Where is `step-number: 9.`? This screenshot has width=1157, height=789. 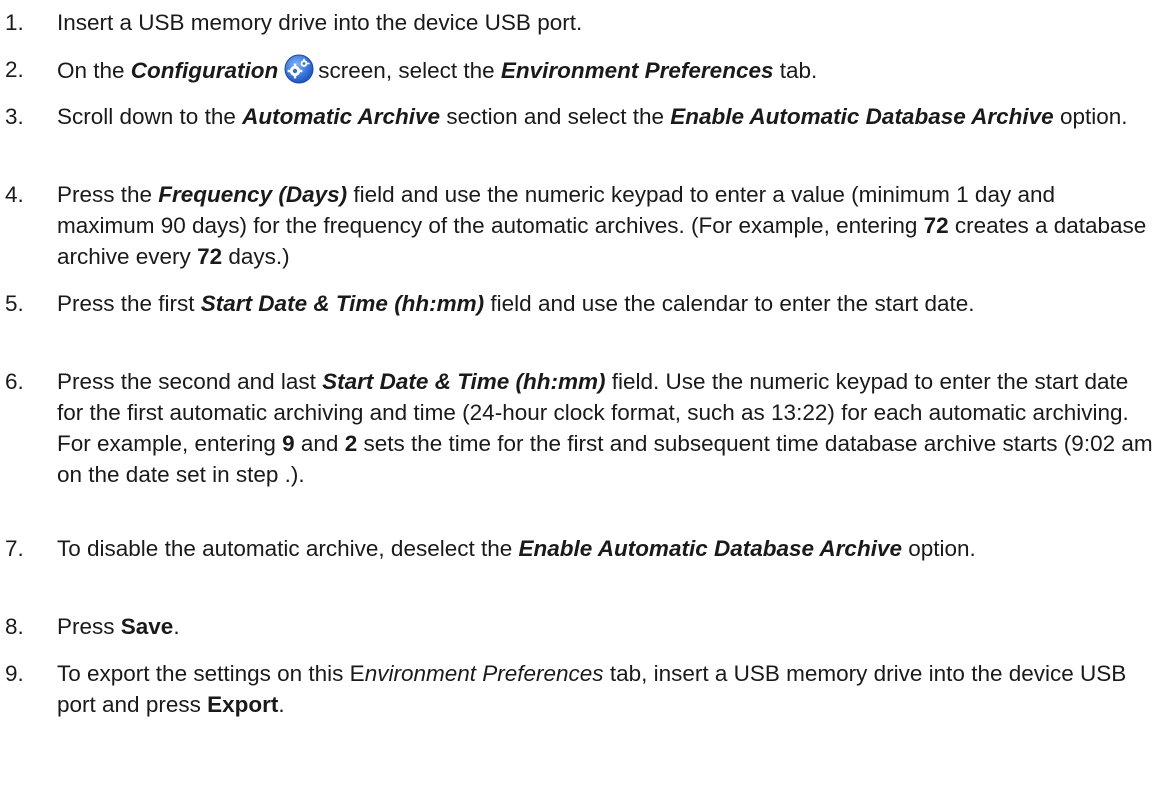
step-number: 9. is located at coordinates (14, 673).